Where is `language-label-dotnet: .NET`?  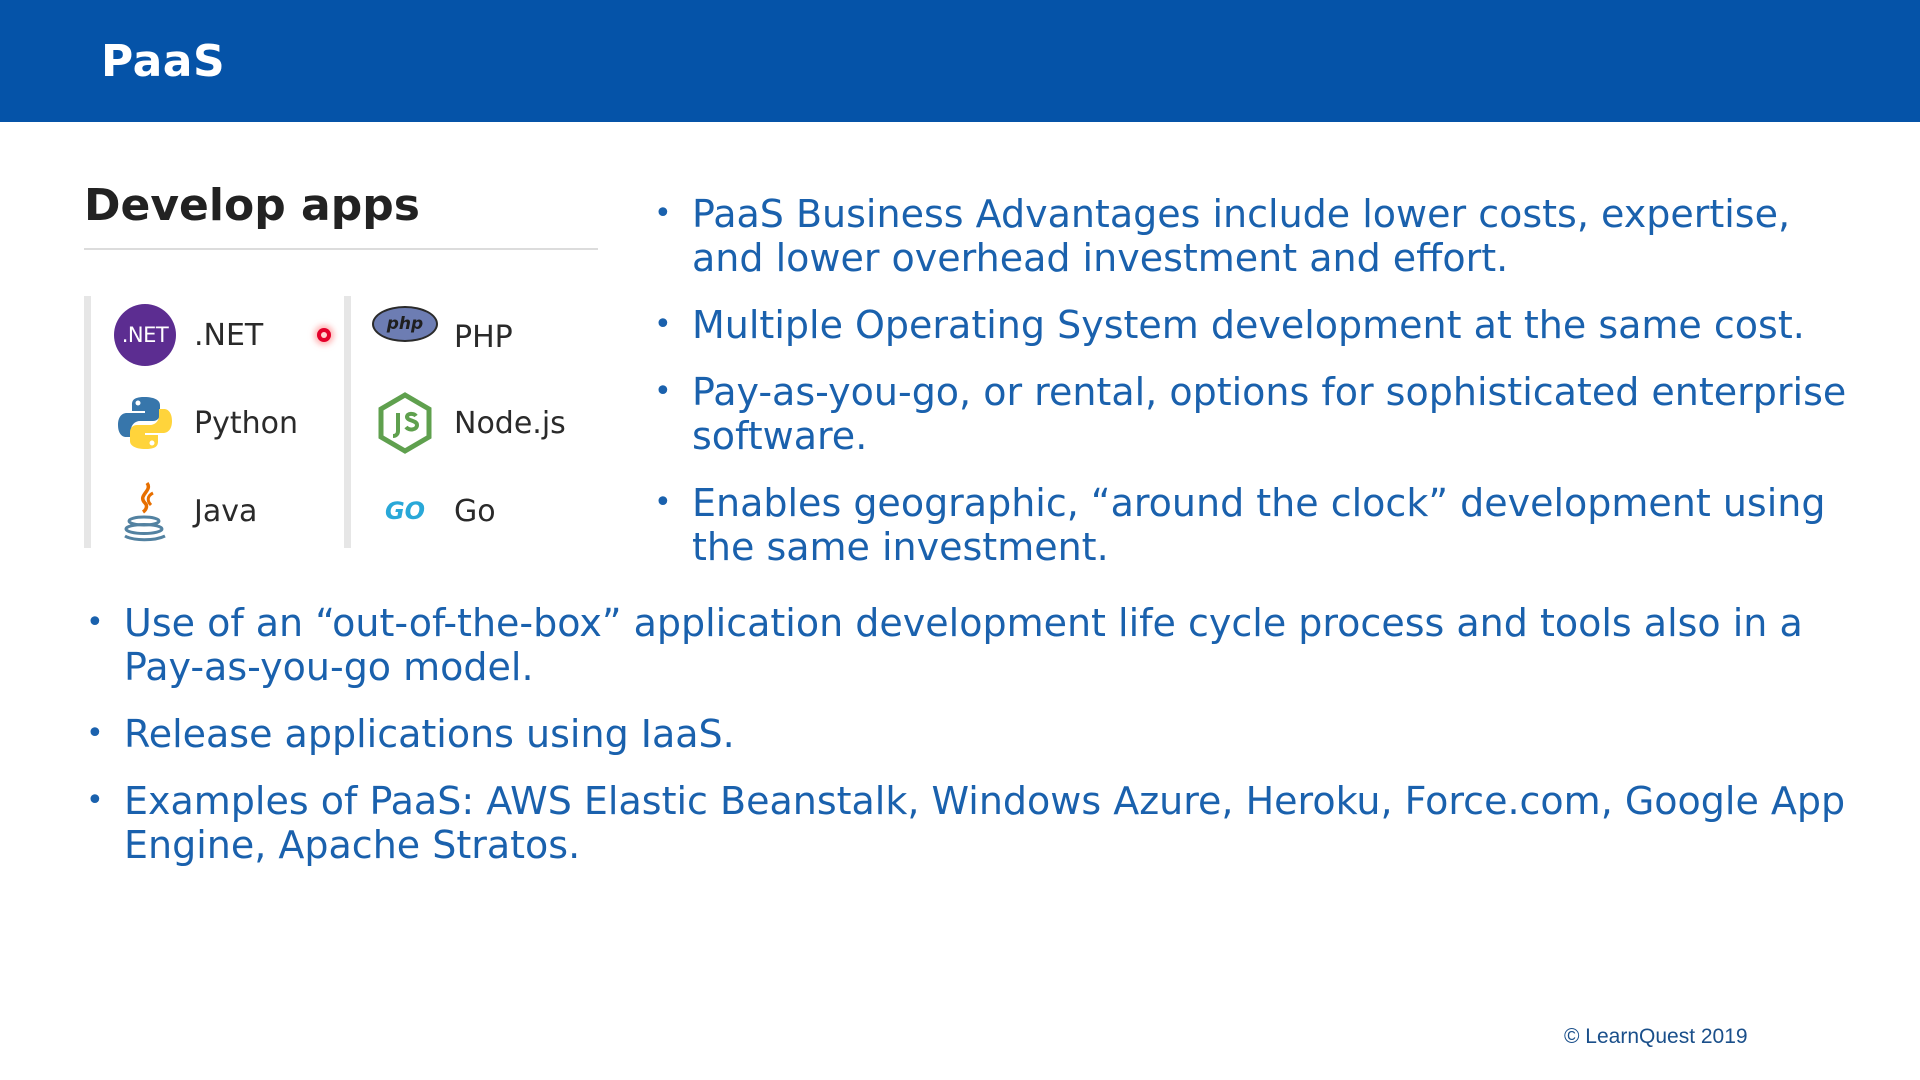 language-label-dotnet: .NET is located at coordinates (229, 335).